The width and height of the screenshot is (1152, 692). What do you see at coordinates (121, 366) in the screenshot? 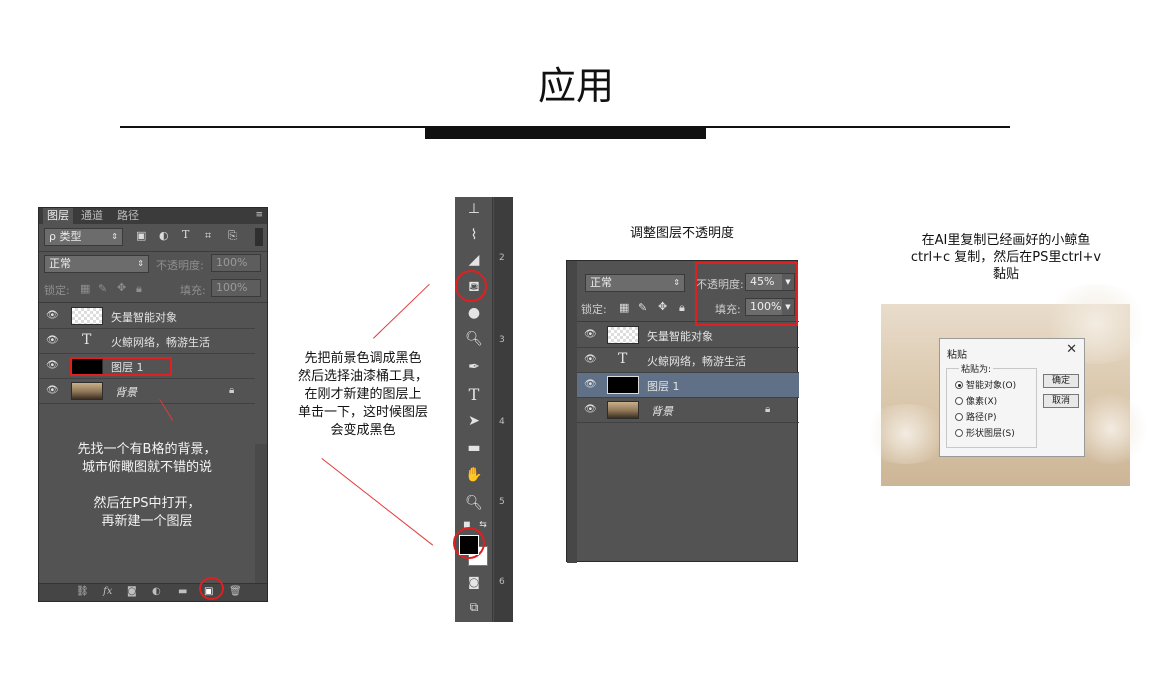
I see `highlight-box-layer1` at bounding box center [121, 366].